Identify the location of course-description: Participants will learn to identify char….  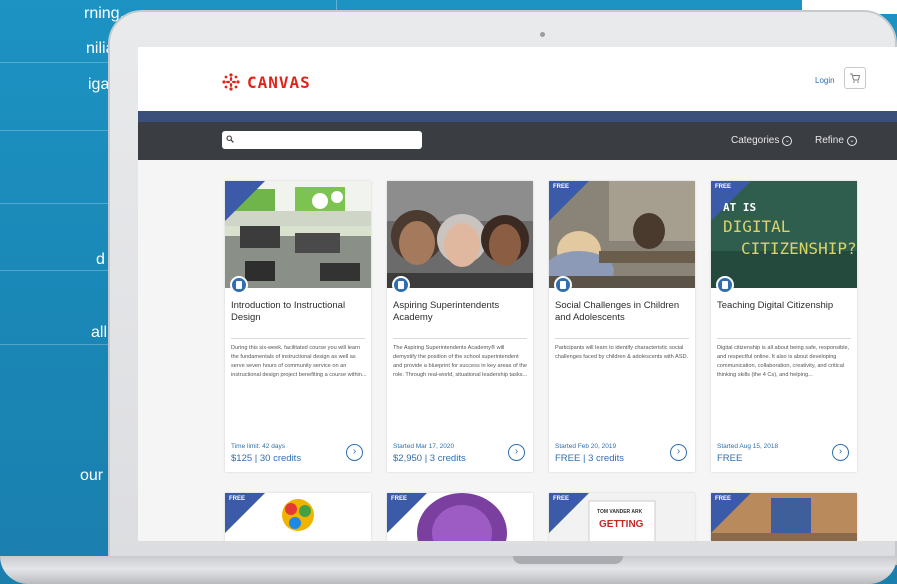
(622, 352).